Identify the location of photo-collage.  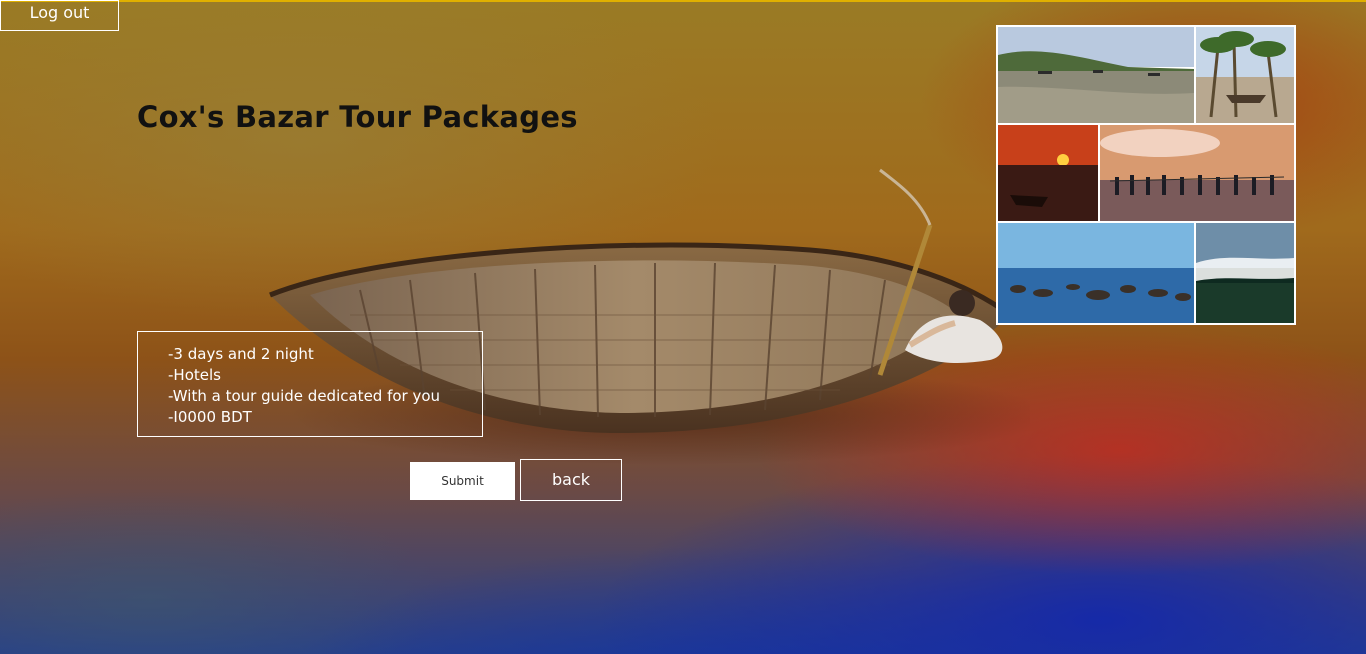
(1146, 175).